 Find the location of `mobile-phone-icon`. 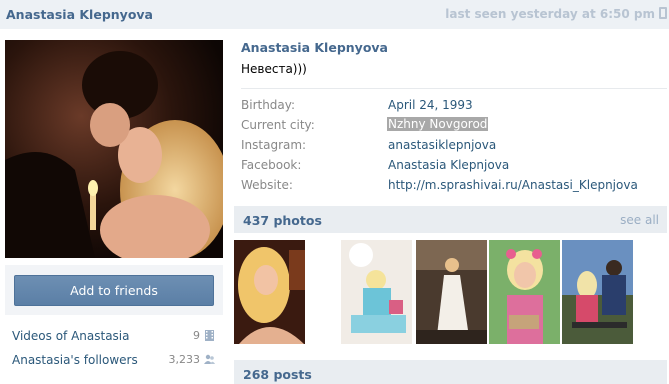

mobile-phone-icon is located at coordinates (663, 13).